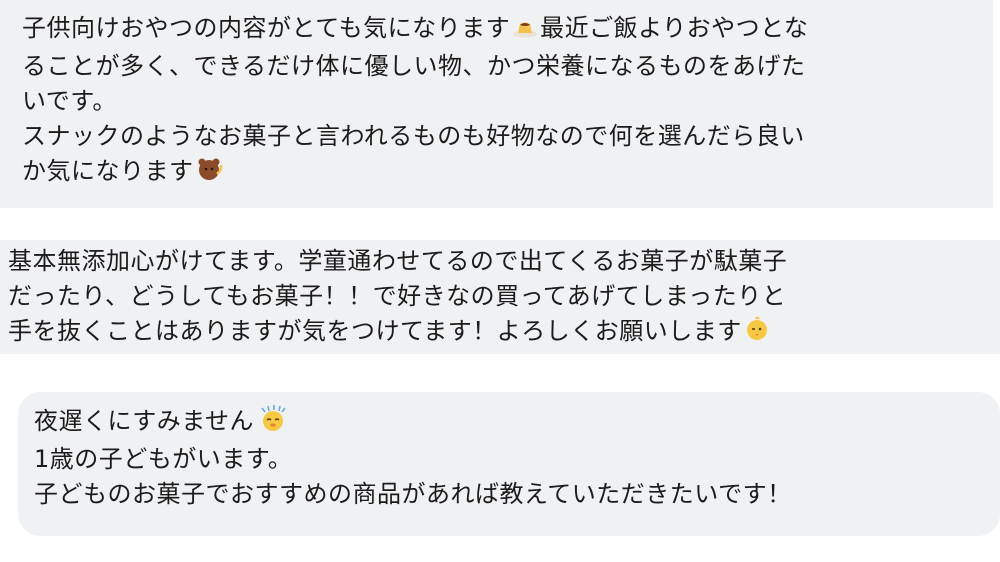 This screenshot has width=1000, height=562. I want to click on message-line: 夜遅くにすみません, so click(517, 423).